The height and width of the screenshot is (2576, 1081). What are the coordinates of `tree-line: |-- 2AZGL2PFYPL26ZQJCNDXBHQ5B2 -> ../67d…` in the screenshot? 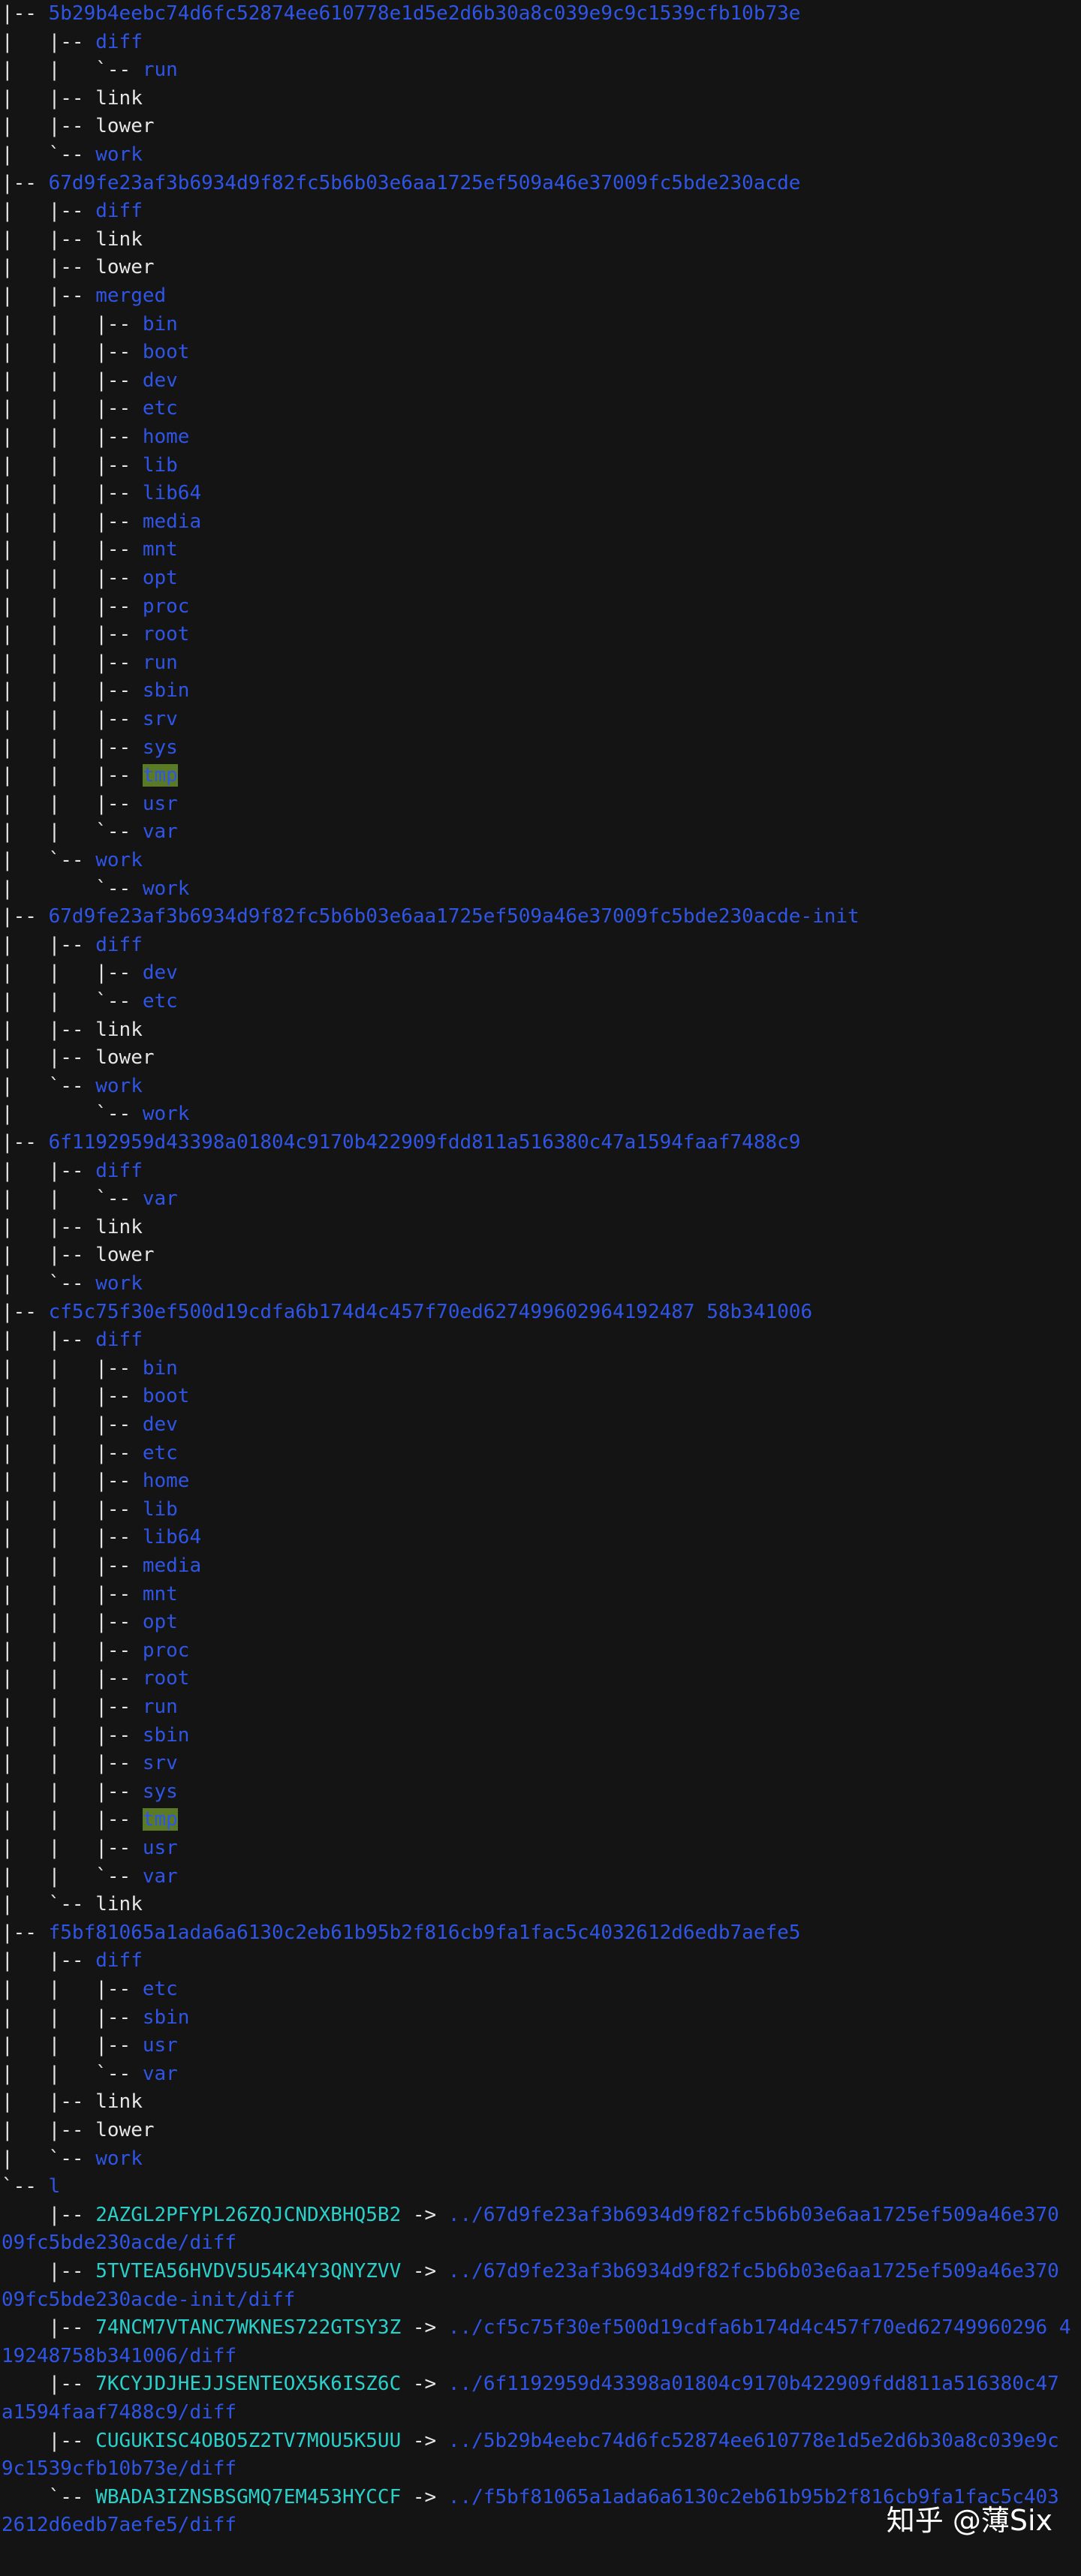 It's located at (530, 2215).